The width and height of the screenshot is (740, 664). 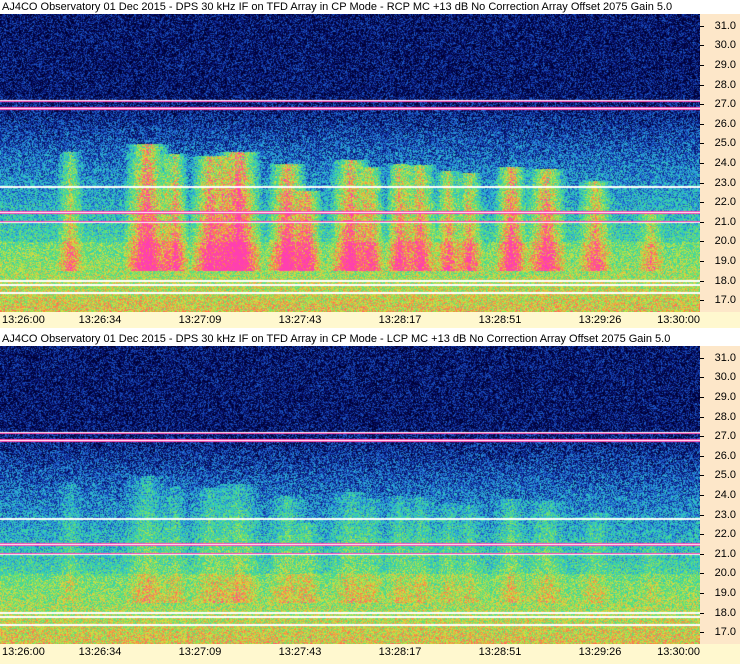 What do you see at coordinates (725, 64) in the screenshot?
I see `rcp-freq-tick-label: 29.0` at bounding box center [725, 64].